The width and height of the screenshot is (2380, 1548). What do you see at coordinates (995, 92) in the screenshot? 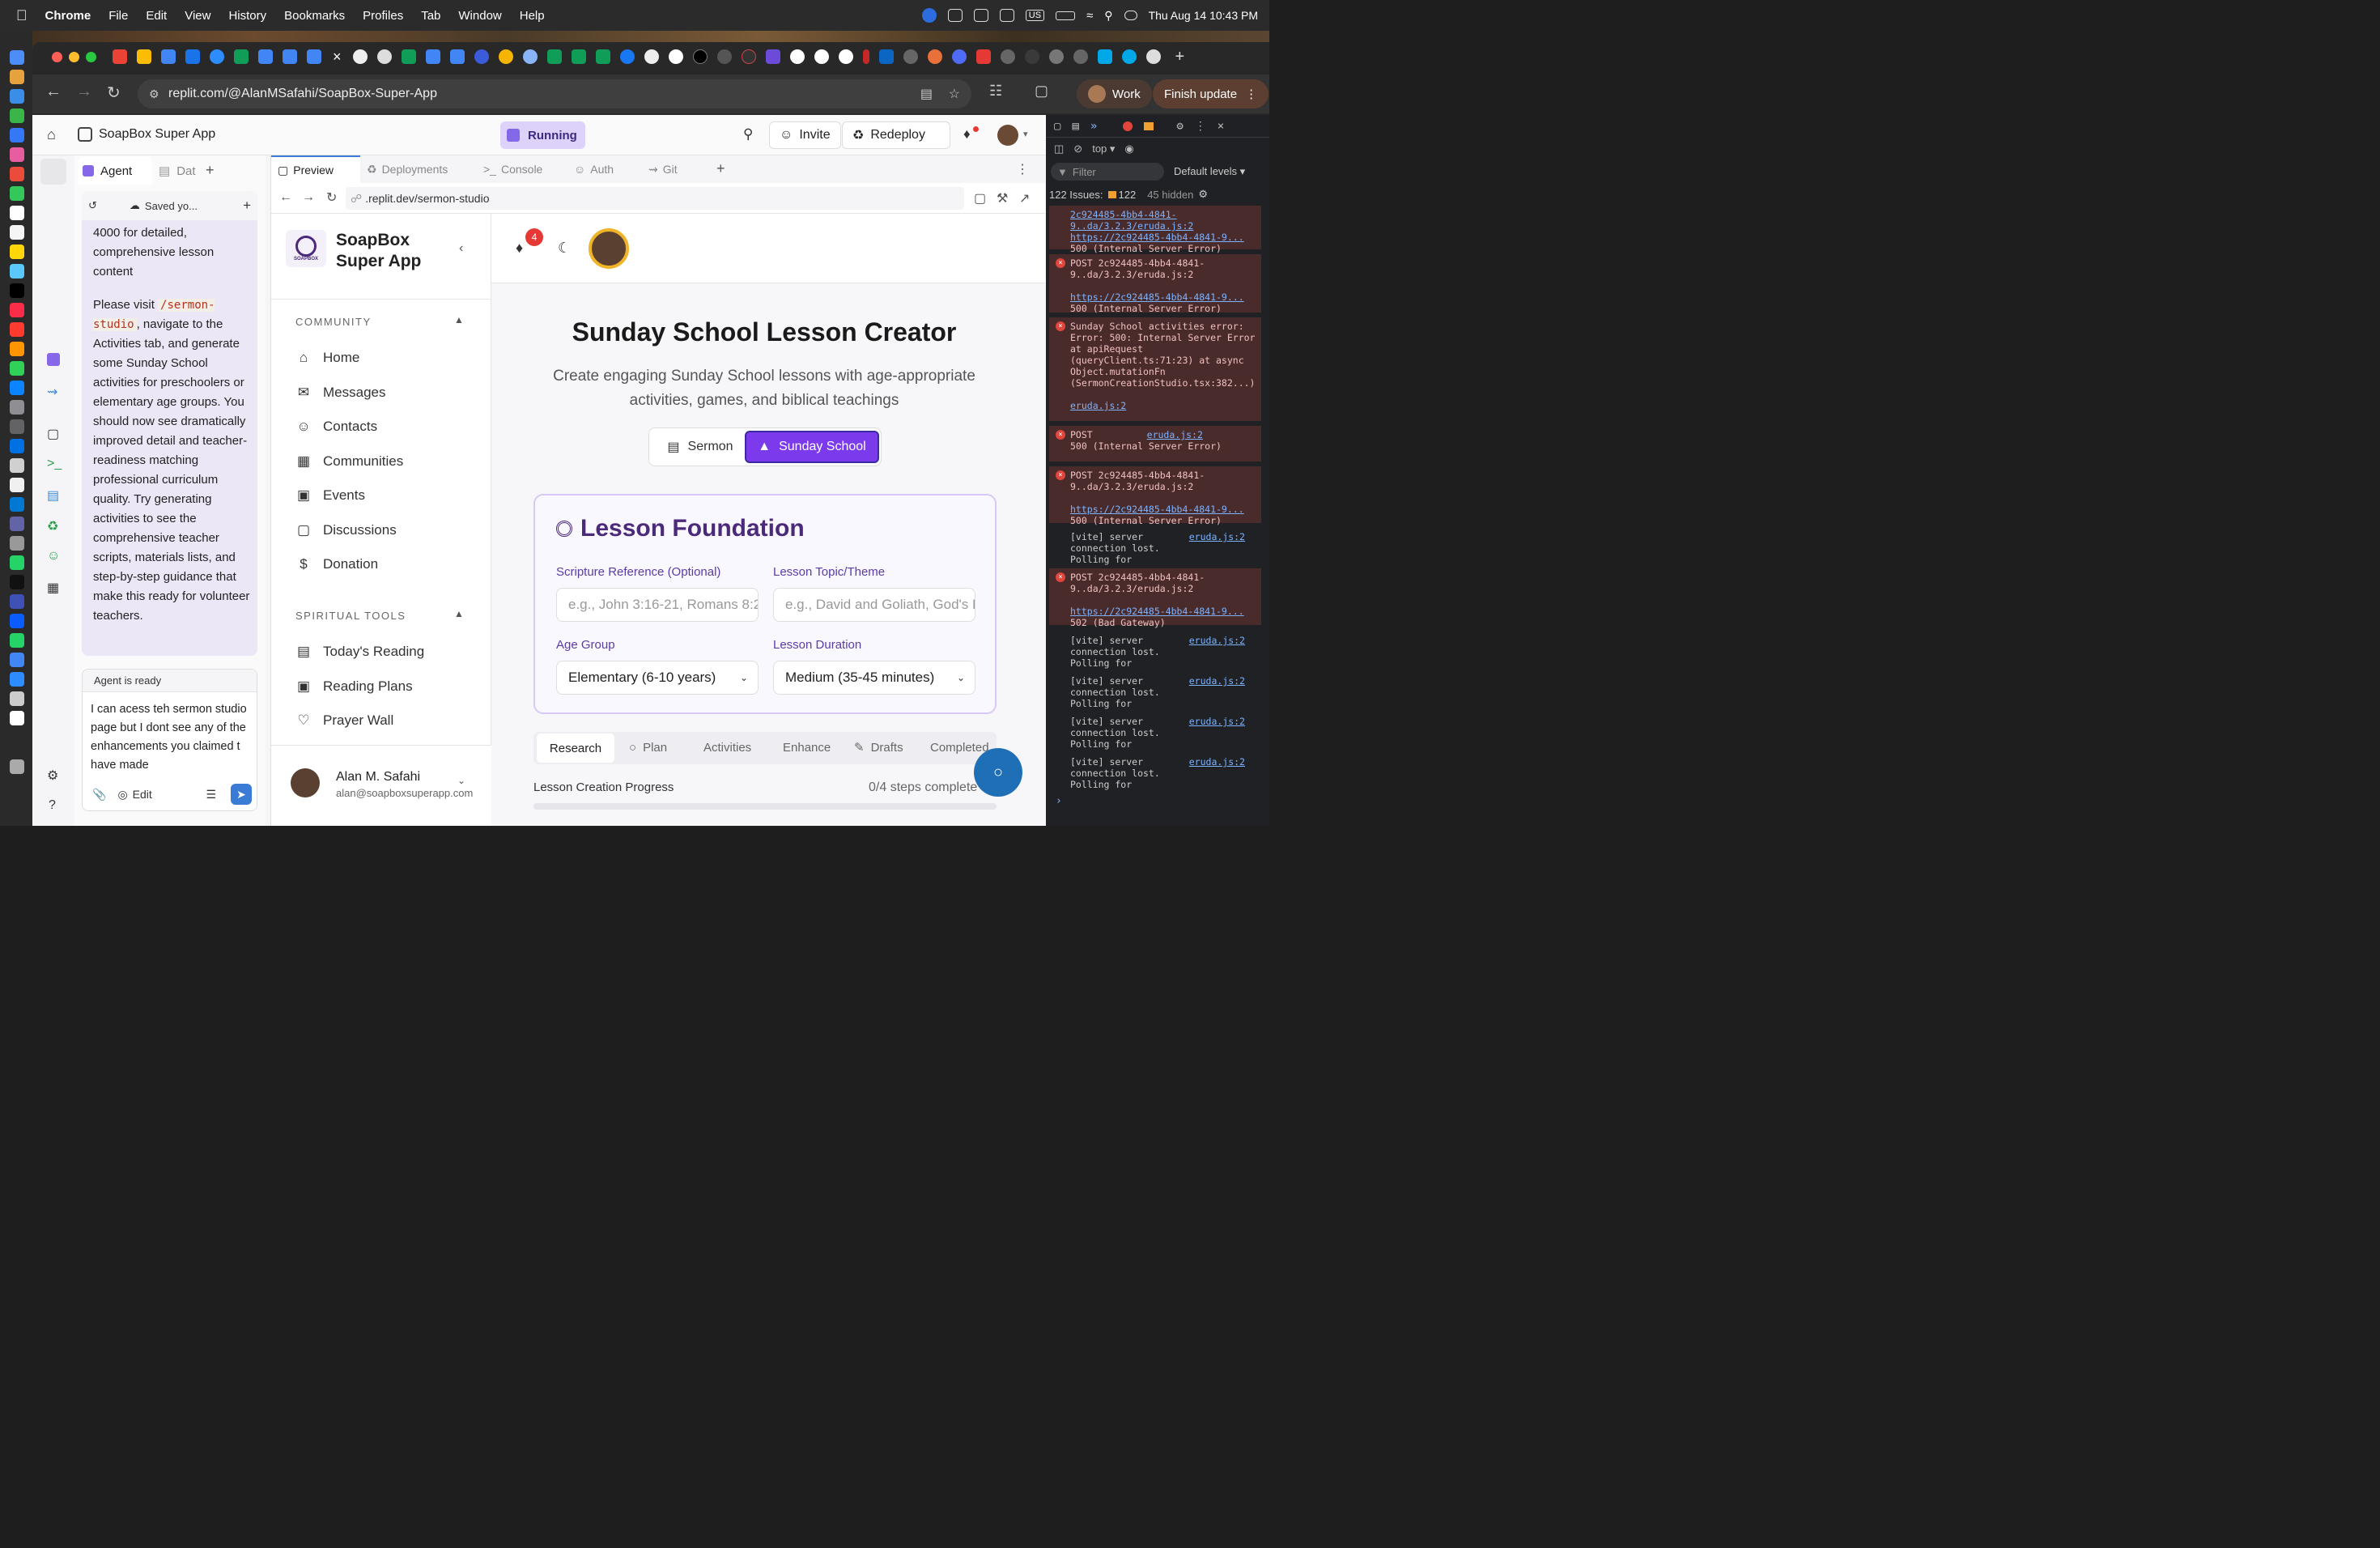
I see `extensions-icon: ☷` at bounding box center [995, 92].